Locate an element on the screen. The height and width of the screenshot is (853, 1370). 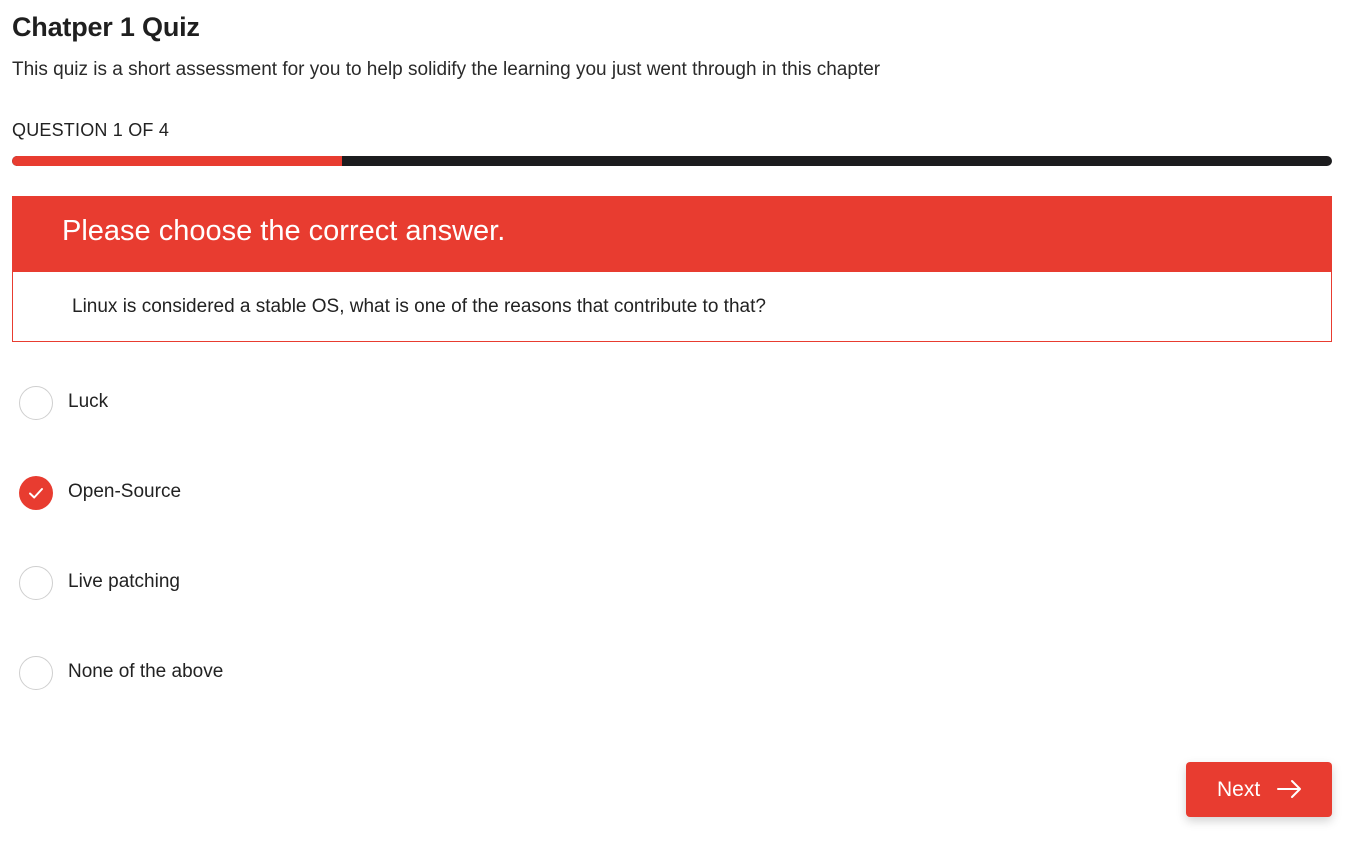
answer-option-open-source: Open-Source is located at coordinates (319, 493).